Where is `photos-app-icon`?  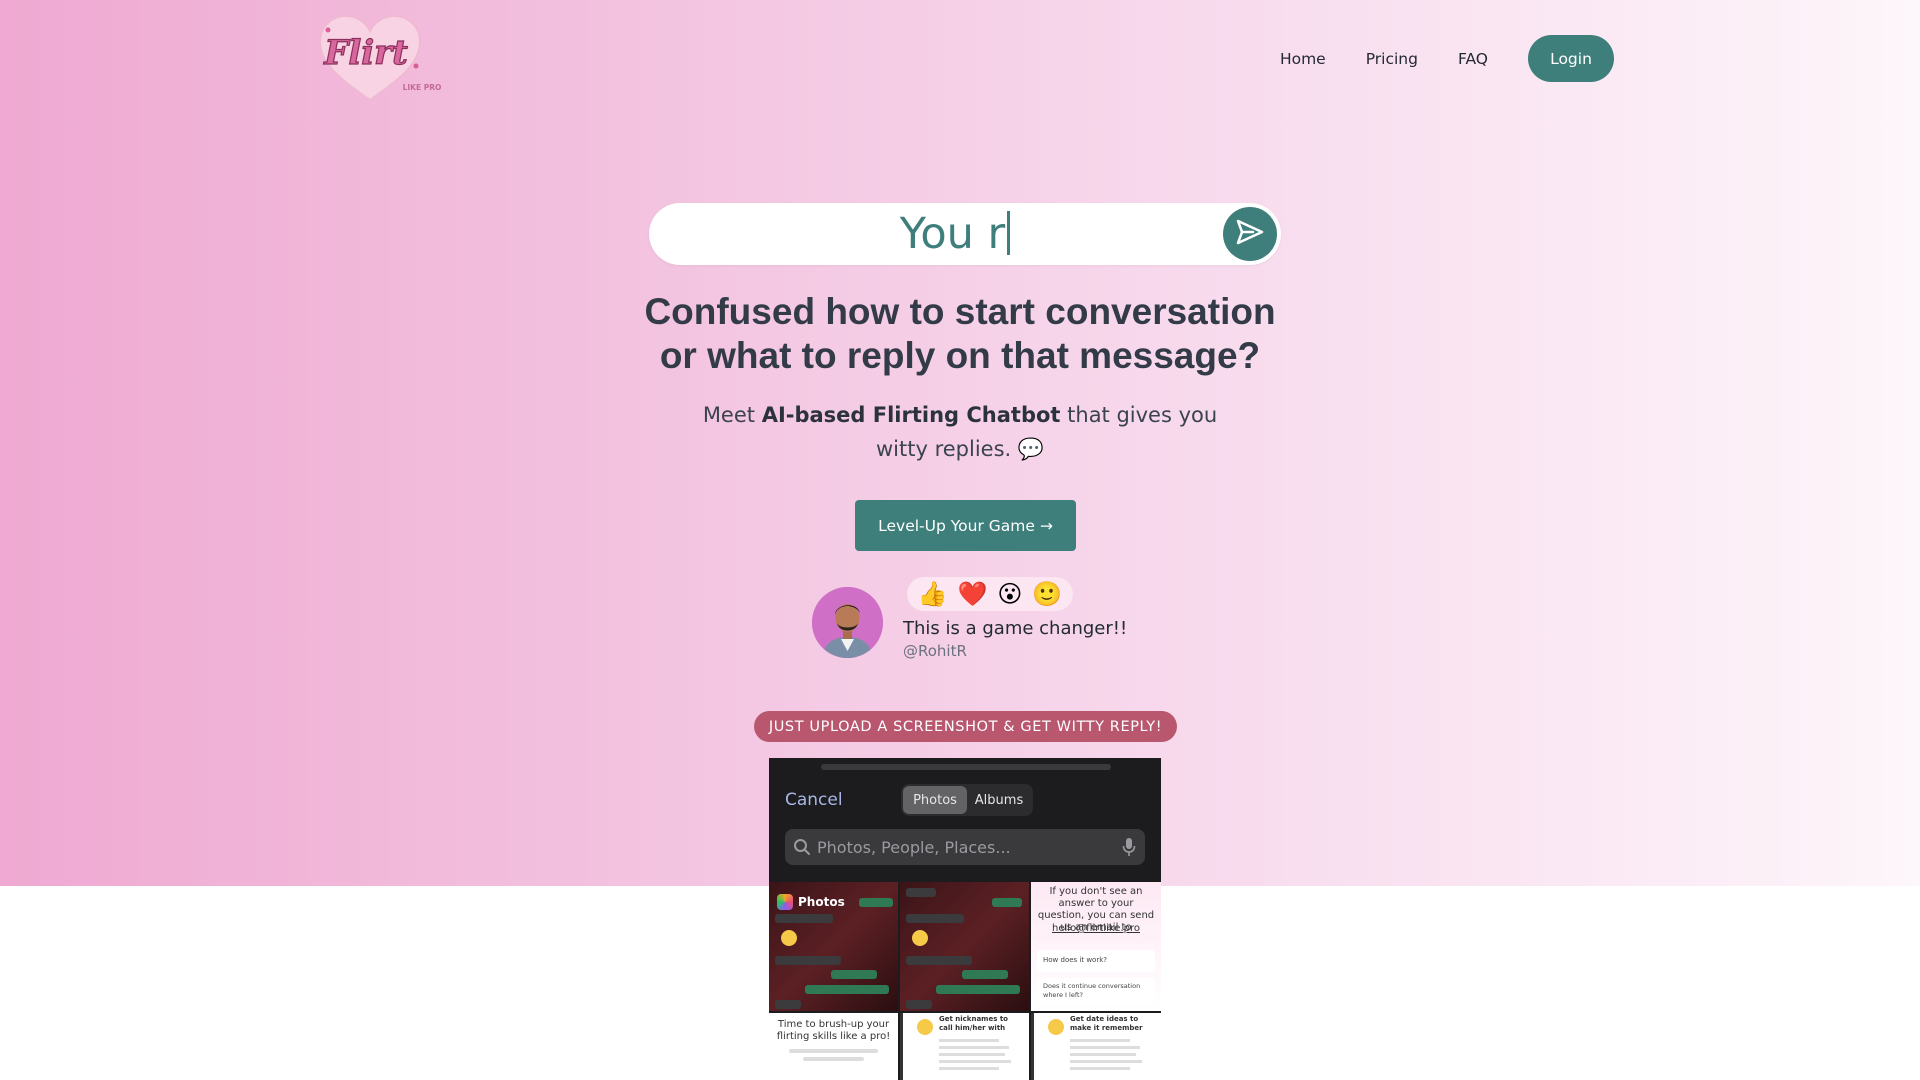 photos-app-icon is located at coordinates (785, 902).